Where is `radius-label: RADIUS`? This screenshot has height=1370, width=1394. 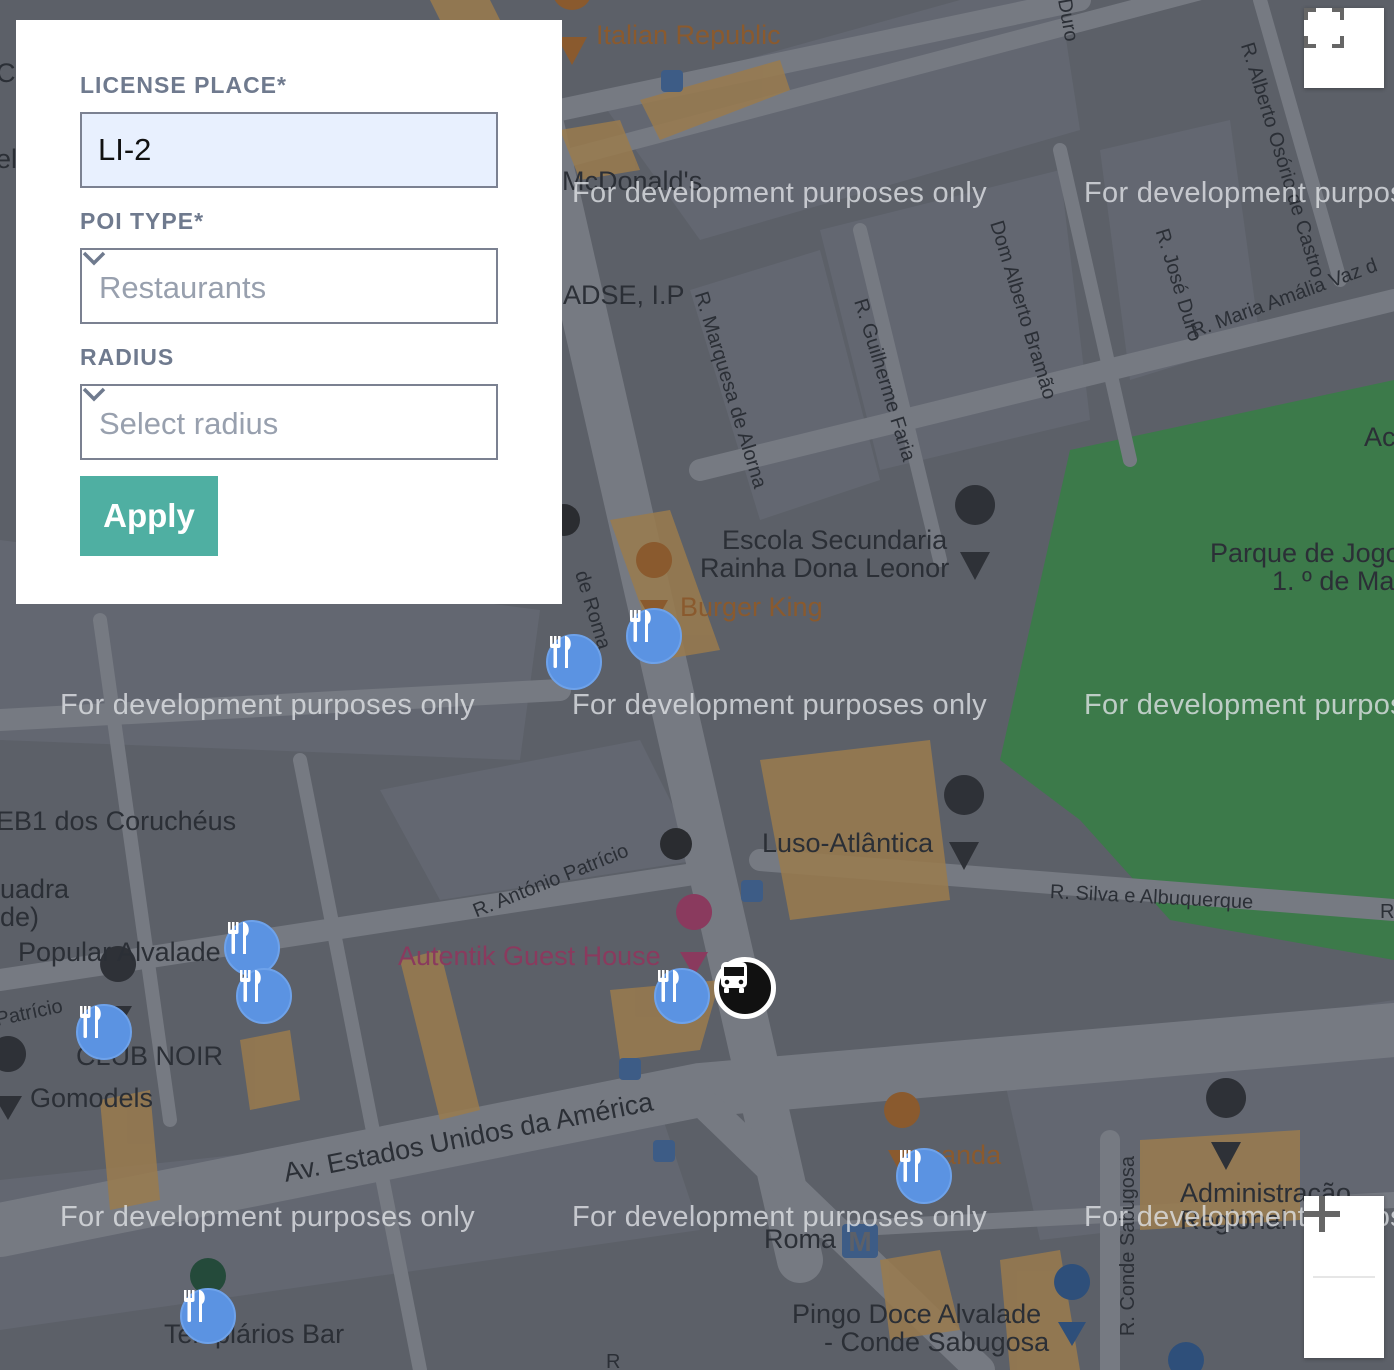 radius-label: RADIUS is located at coordinates (127, 357).